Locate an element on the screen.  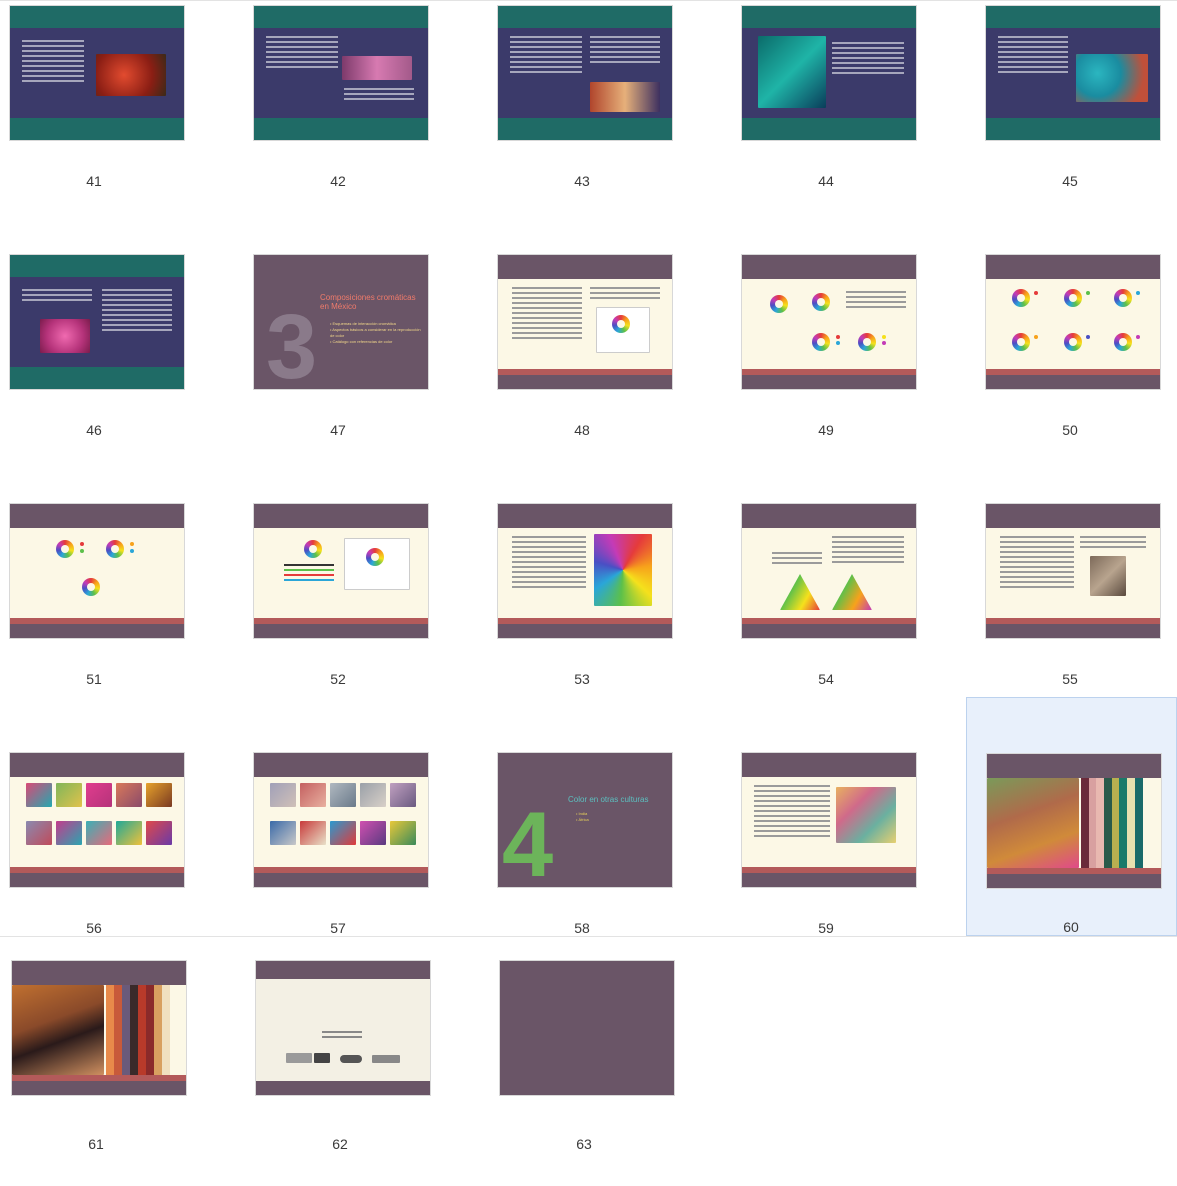
page-number: 47 is located at coordinates (338, 430).